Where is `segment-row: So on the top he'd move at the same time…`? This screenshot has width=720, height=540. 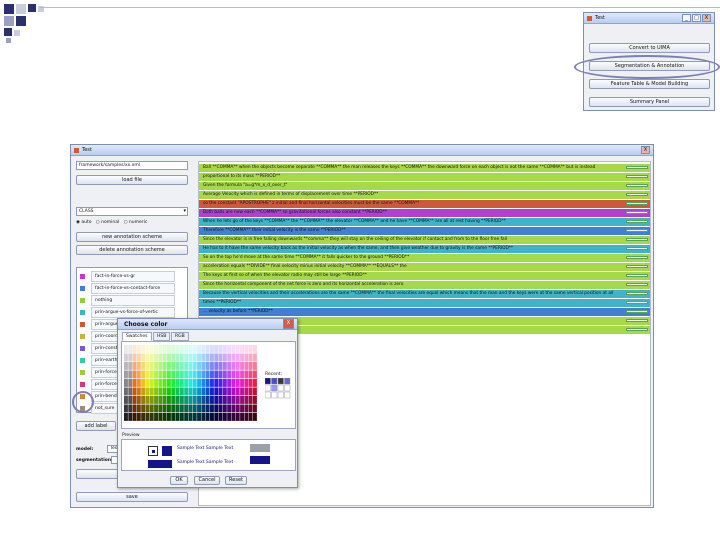
segment-row: So on the top he'd move at the same time… is located at coordinates (424, 258).